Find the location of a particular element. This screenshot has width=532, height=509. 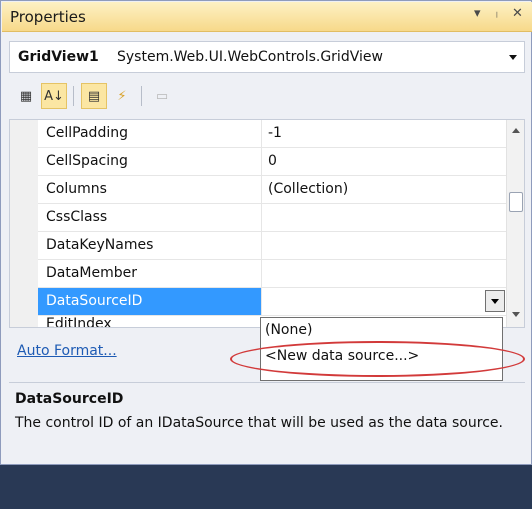

property-name: CssClass is located at coordinates (150, 217).